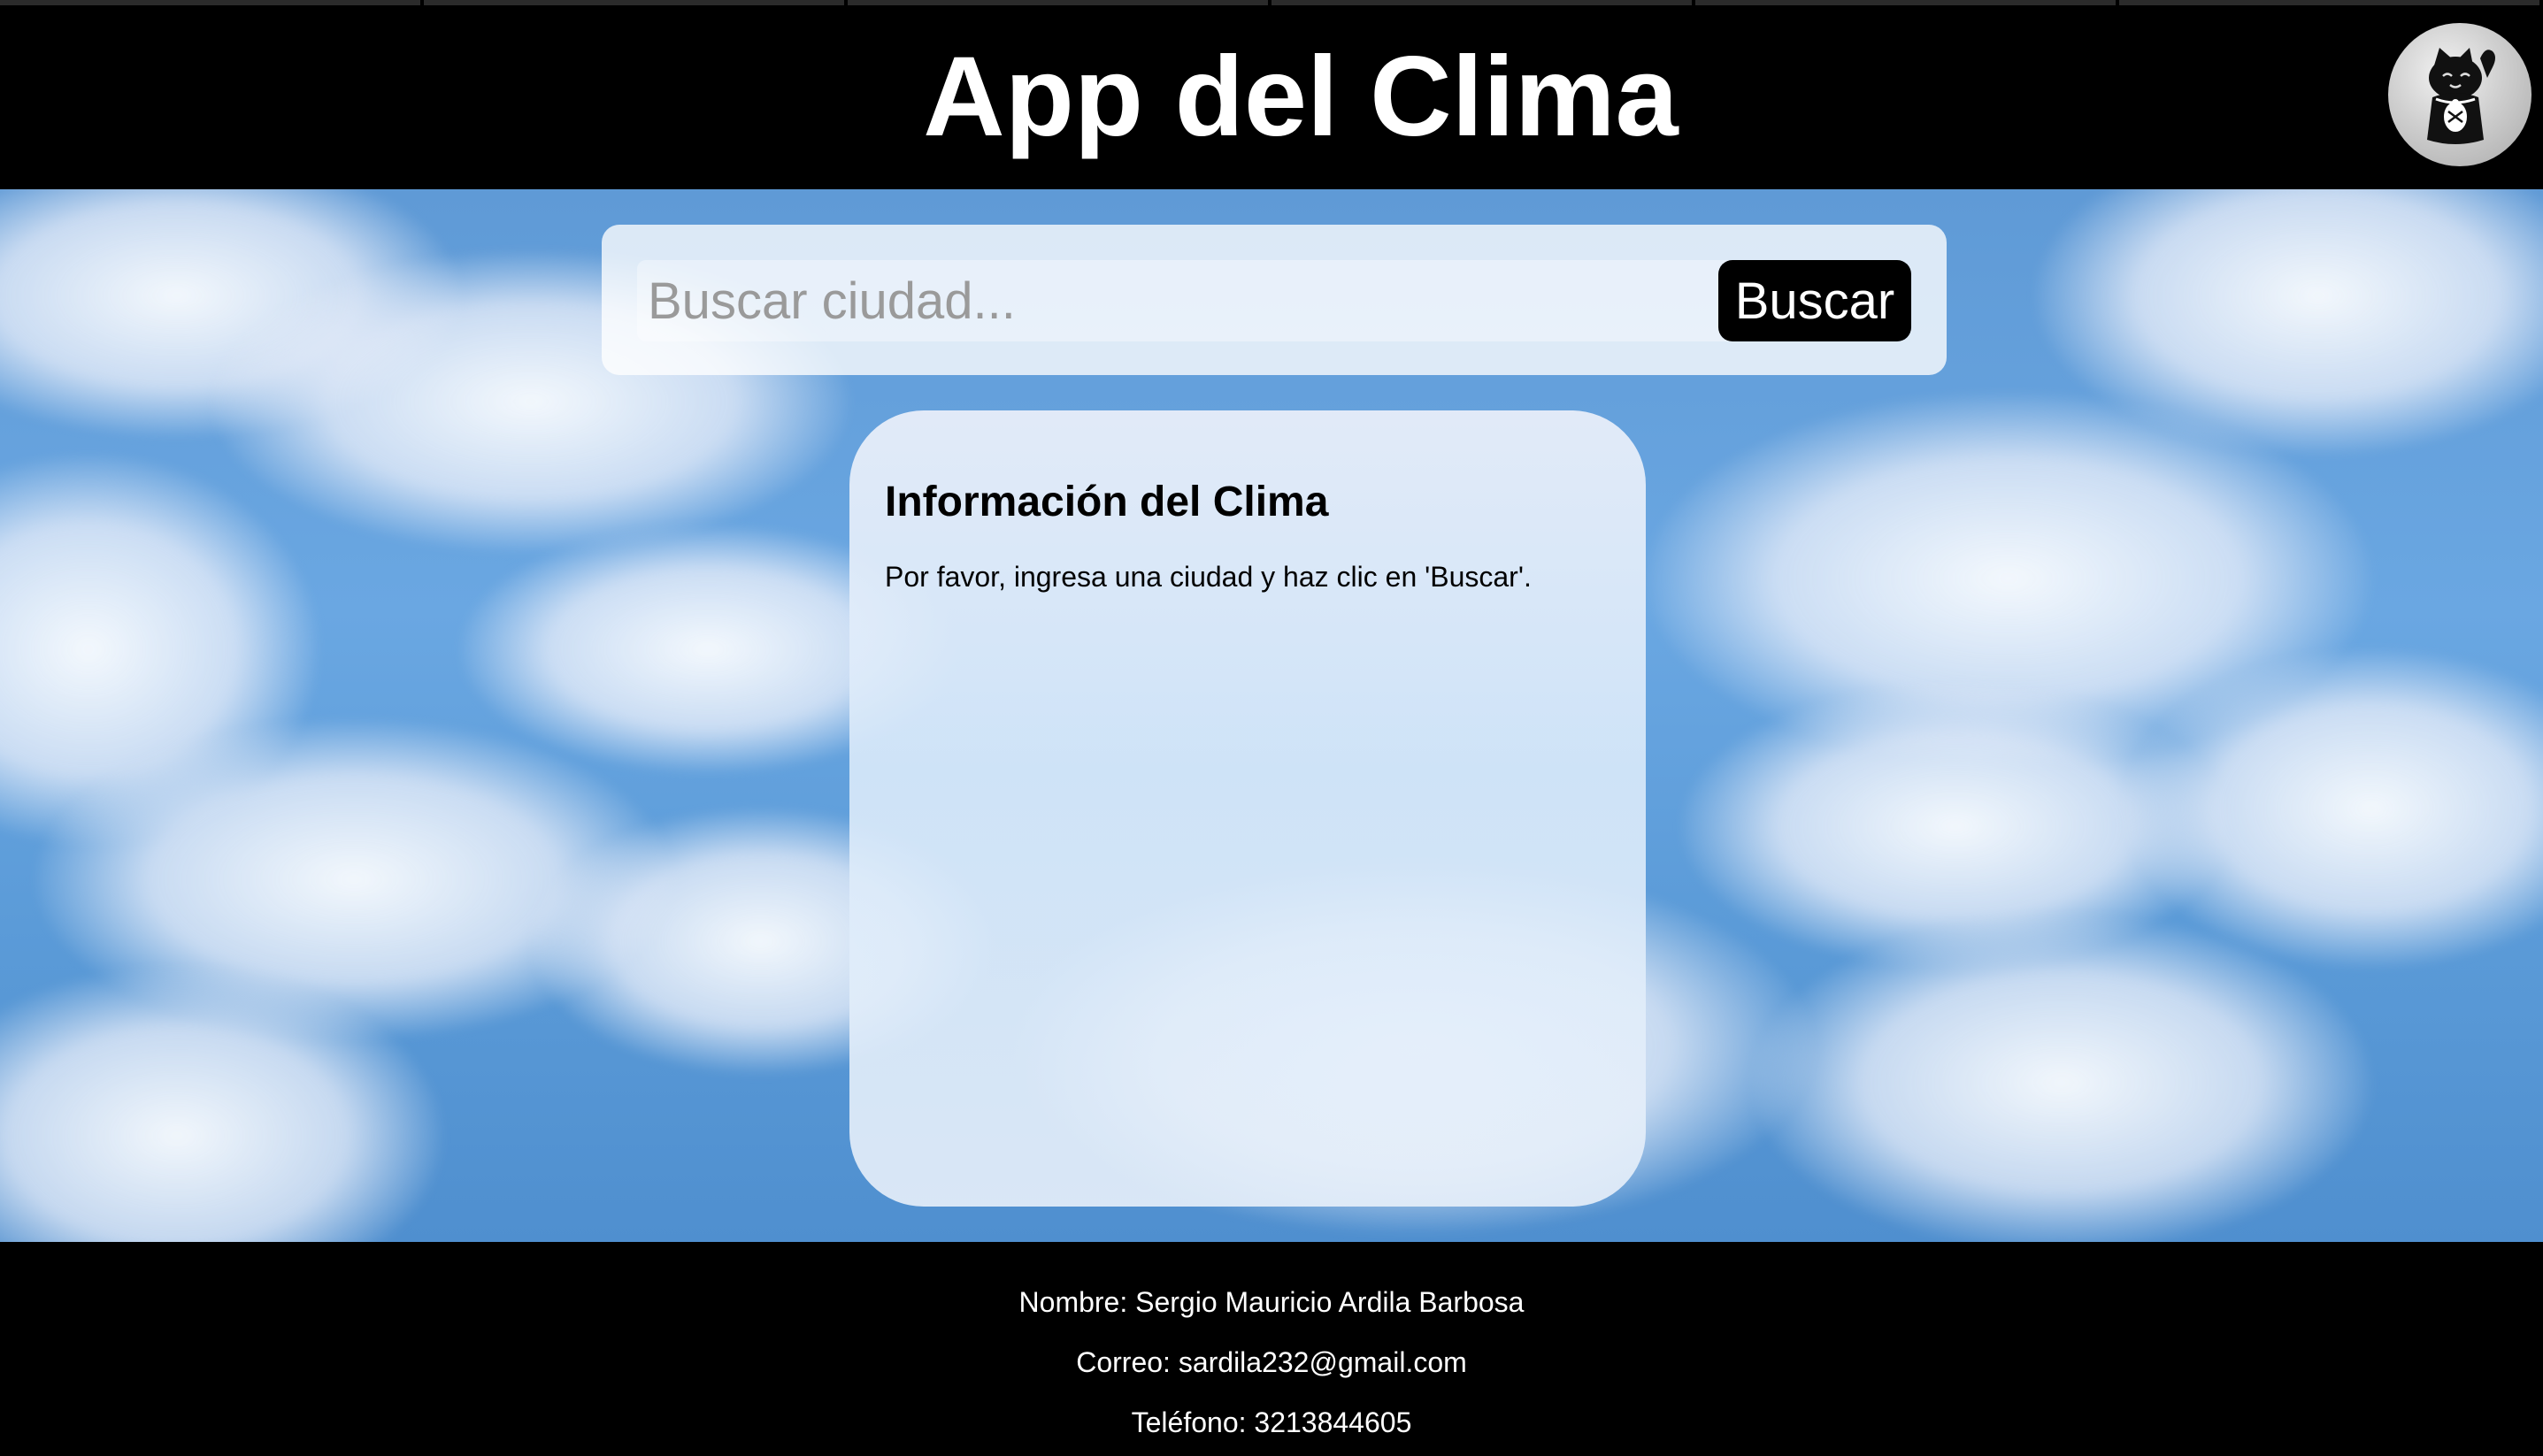 Image resolution: width=2543 pixels, height=1456 pixels. What do you see at coordinates (1194, 300) in the screenshot?
I see `search-input` at bounding box center [1194, 300].